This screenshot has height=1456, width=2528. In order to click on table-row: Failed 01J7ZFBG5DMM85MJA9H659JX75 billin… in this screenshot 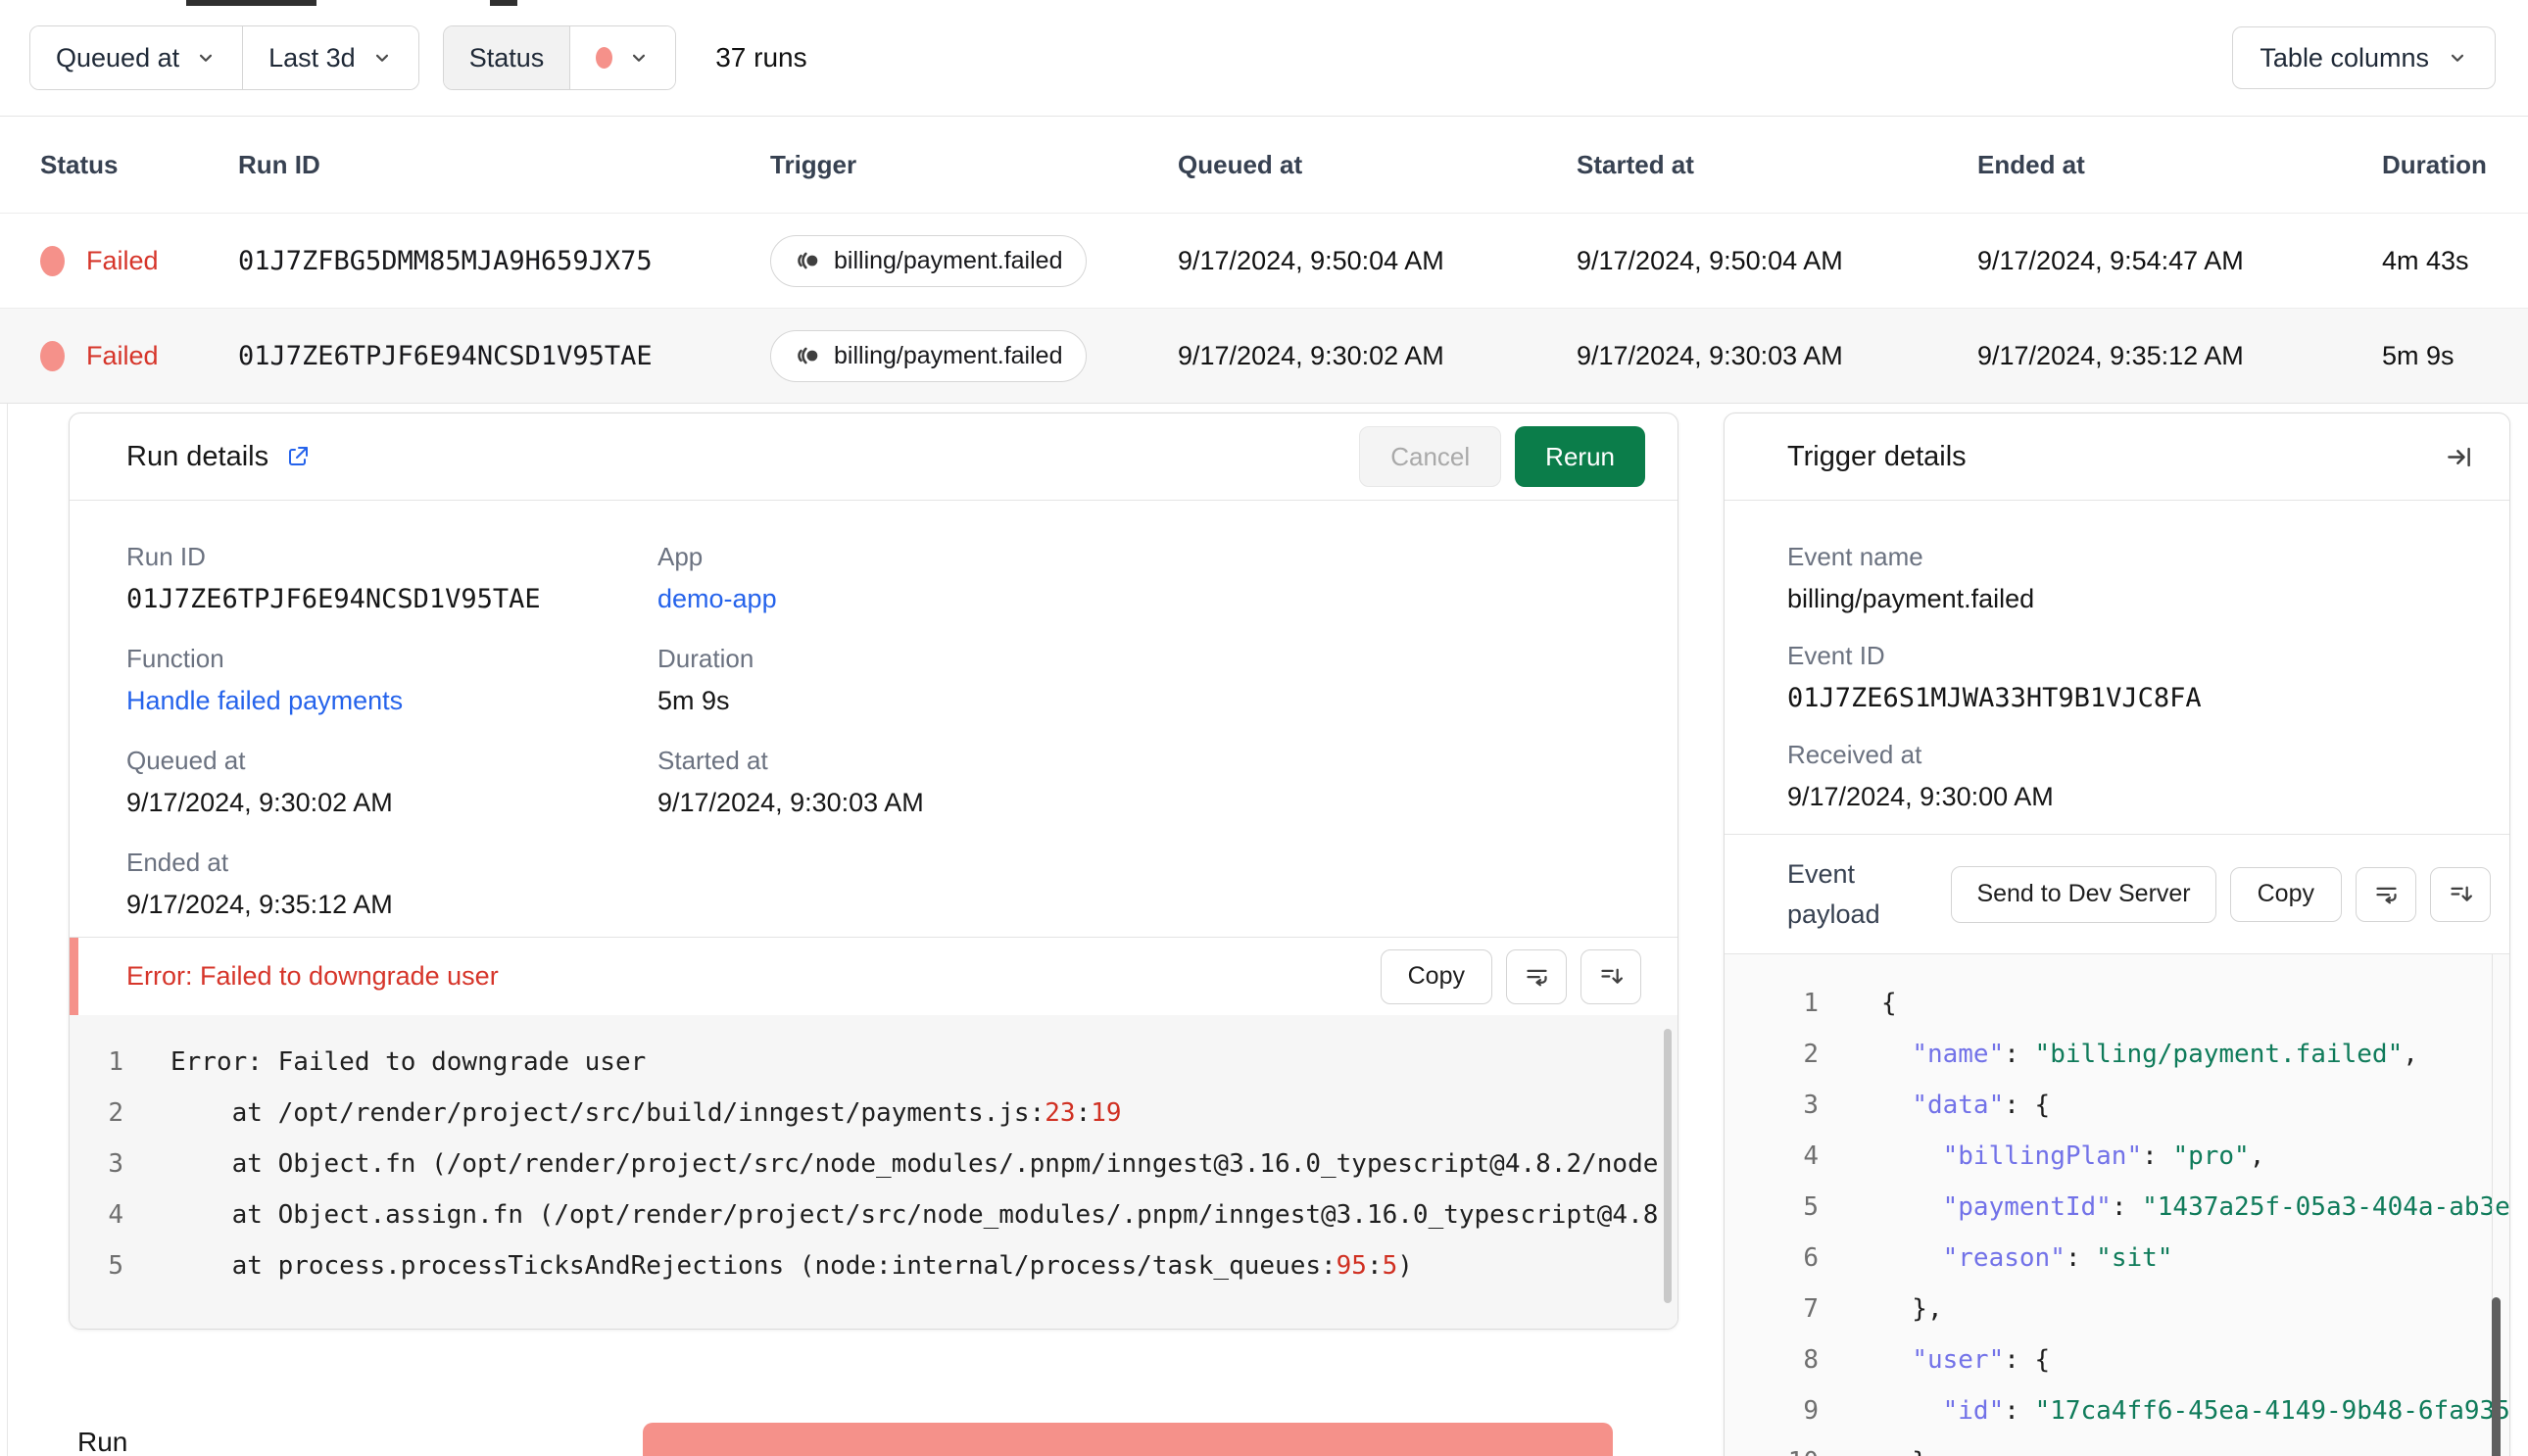, I will do `click(1264, 260)`.